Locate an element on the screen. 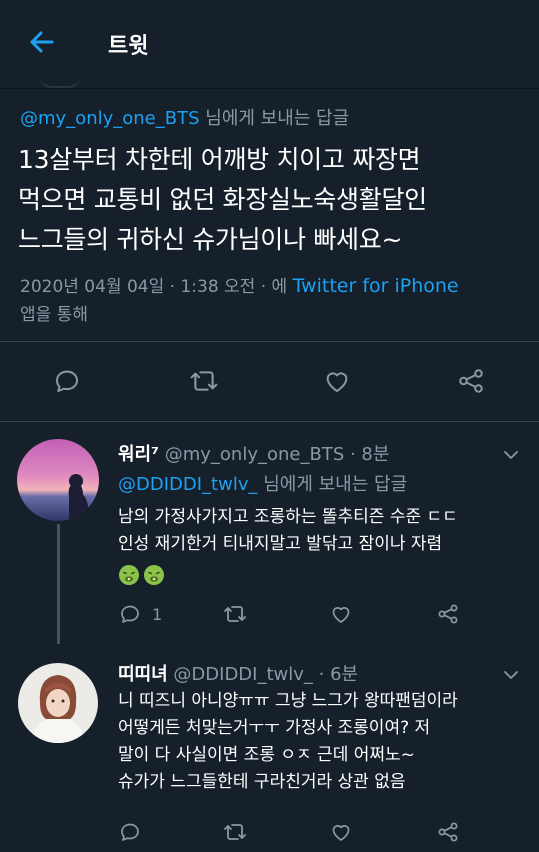 This screenshot has width=539, height=852. display-name: 띠띠녀 is located at coordinates (143, 674).